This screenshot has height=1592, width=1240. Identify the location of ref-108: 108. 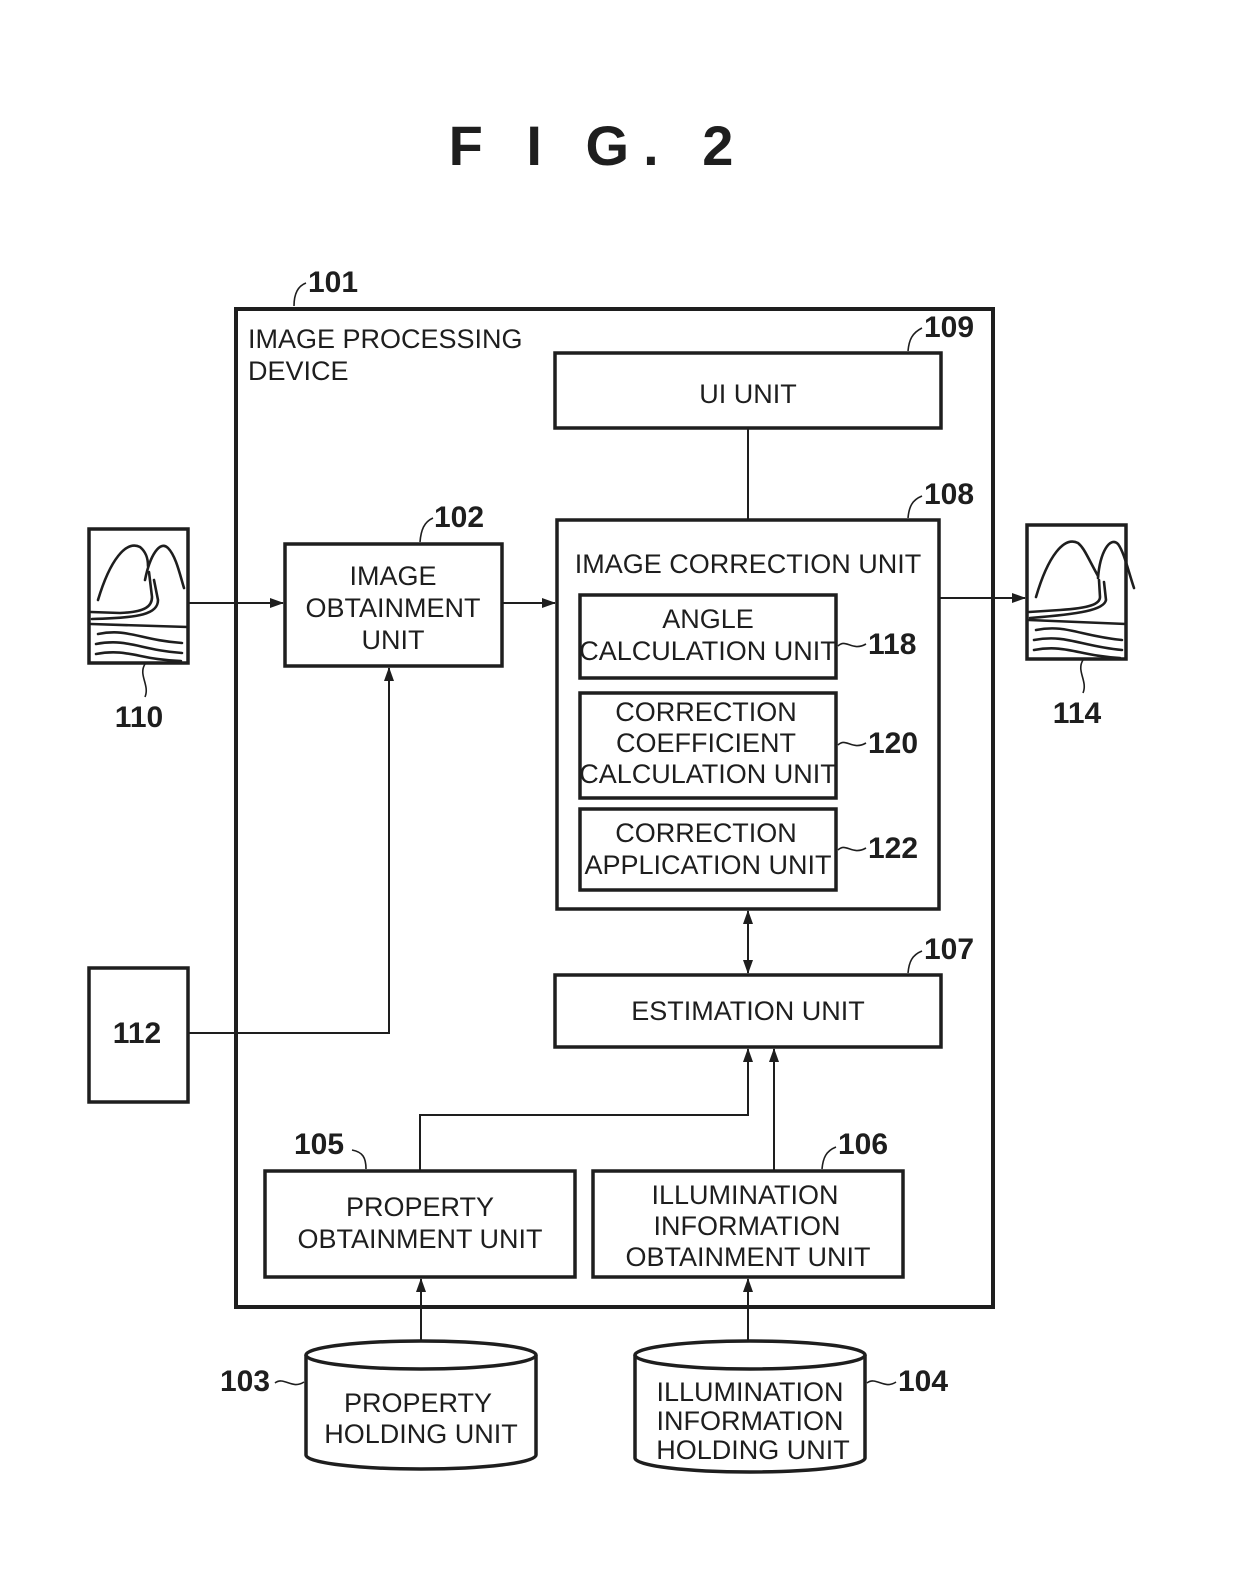
(949, 494).